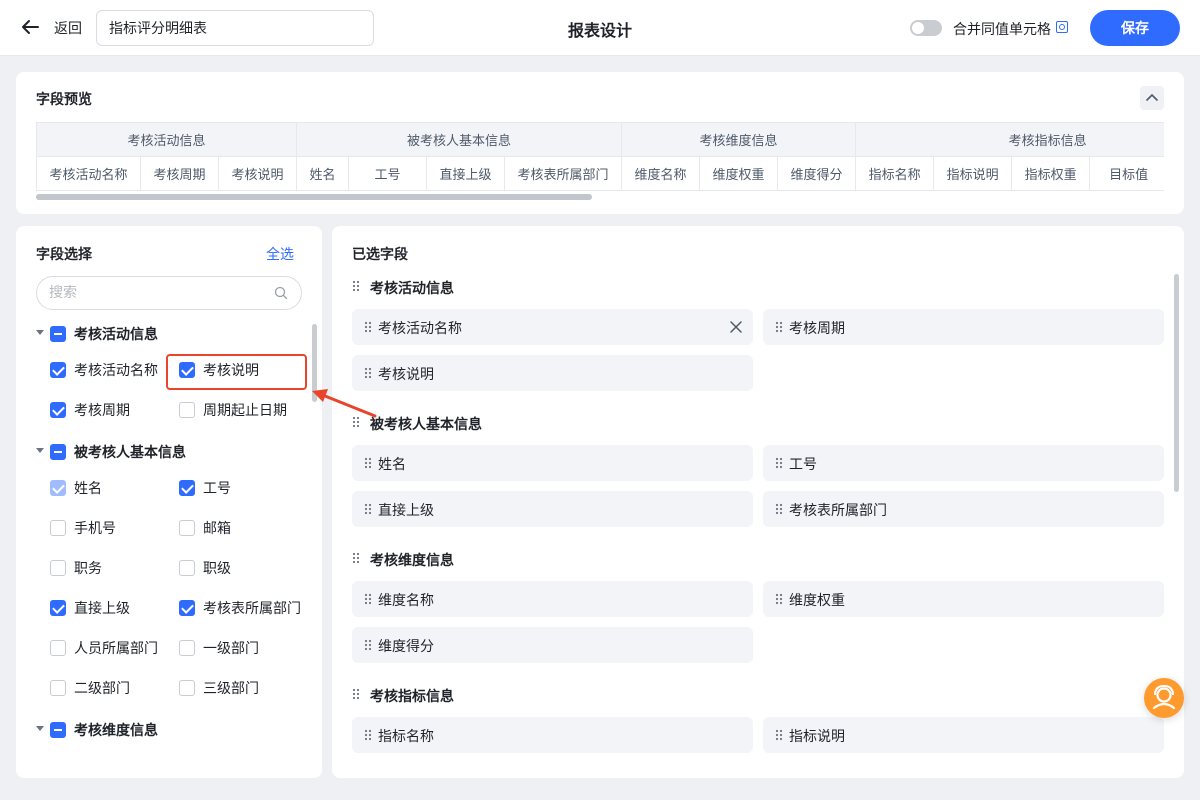  Describe the element at coordinates (112, 608) in the screenshot. I see `field-checkbox-item: 直接上级` at that location.